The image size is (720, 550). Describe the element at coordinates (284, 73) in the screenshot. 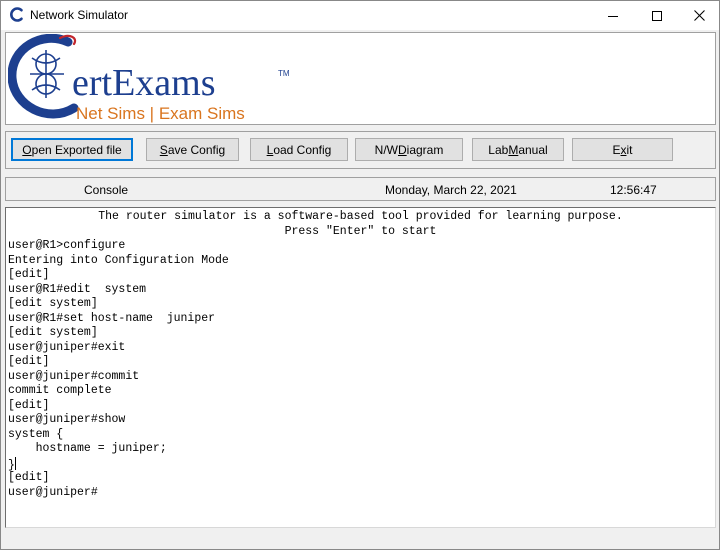

I see `logo-trademark: TM` at that location.